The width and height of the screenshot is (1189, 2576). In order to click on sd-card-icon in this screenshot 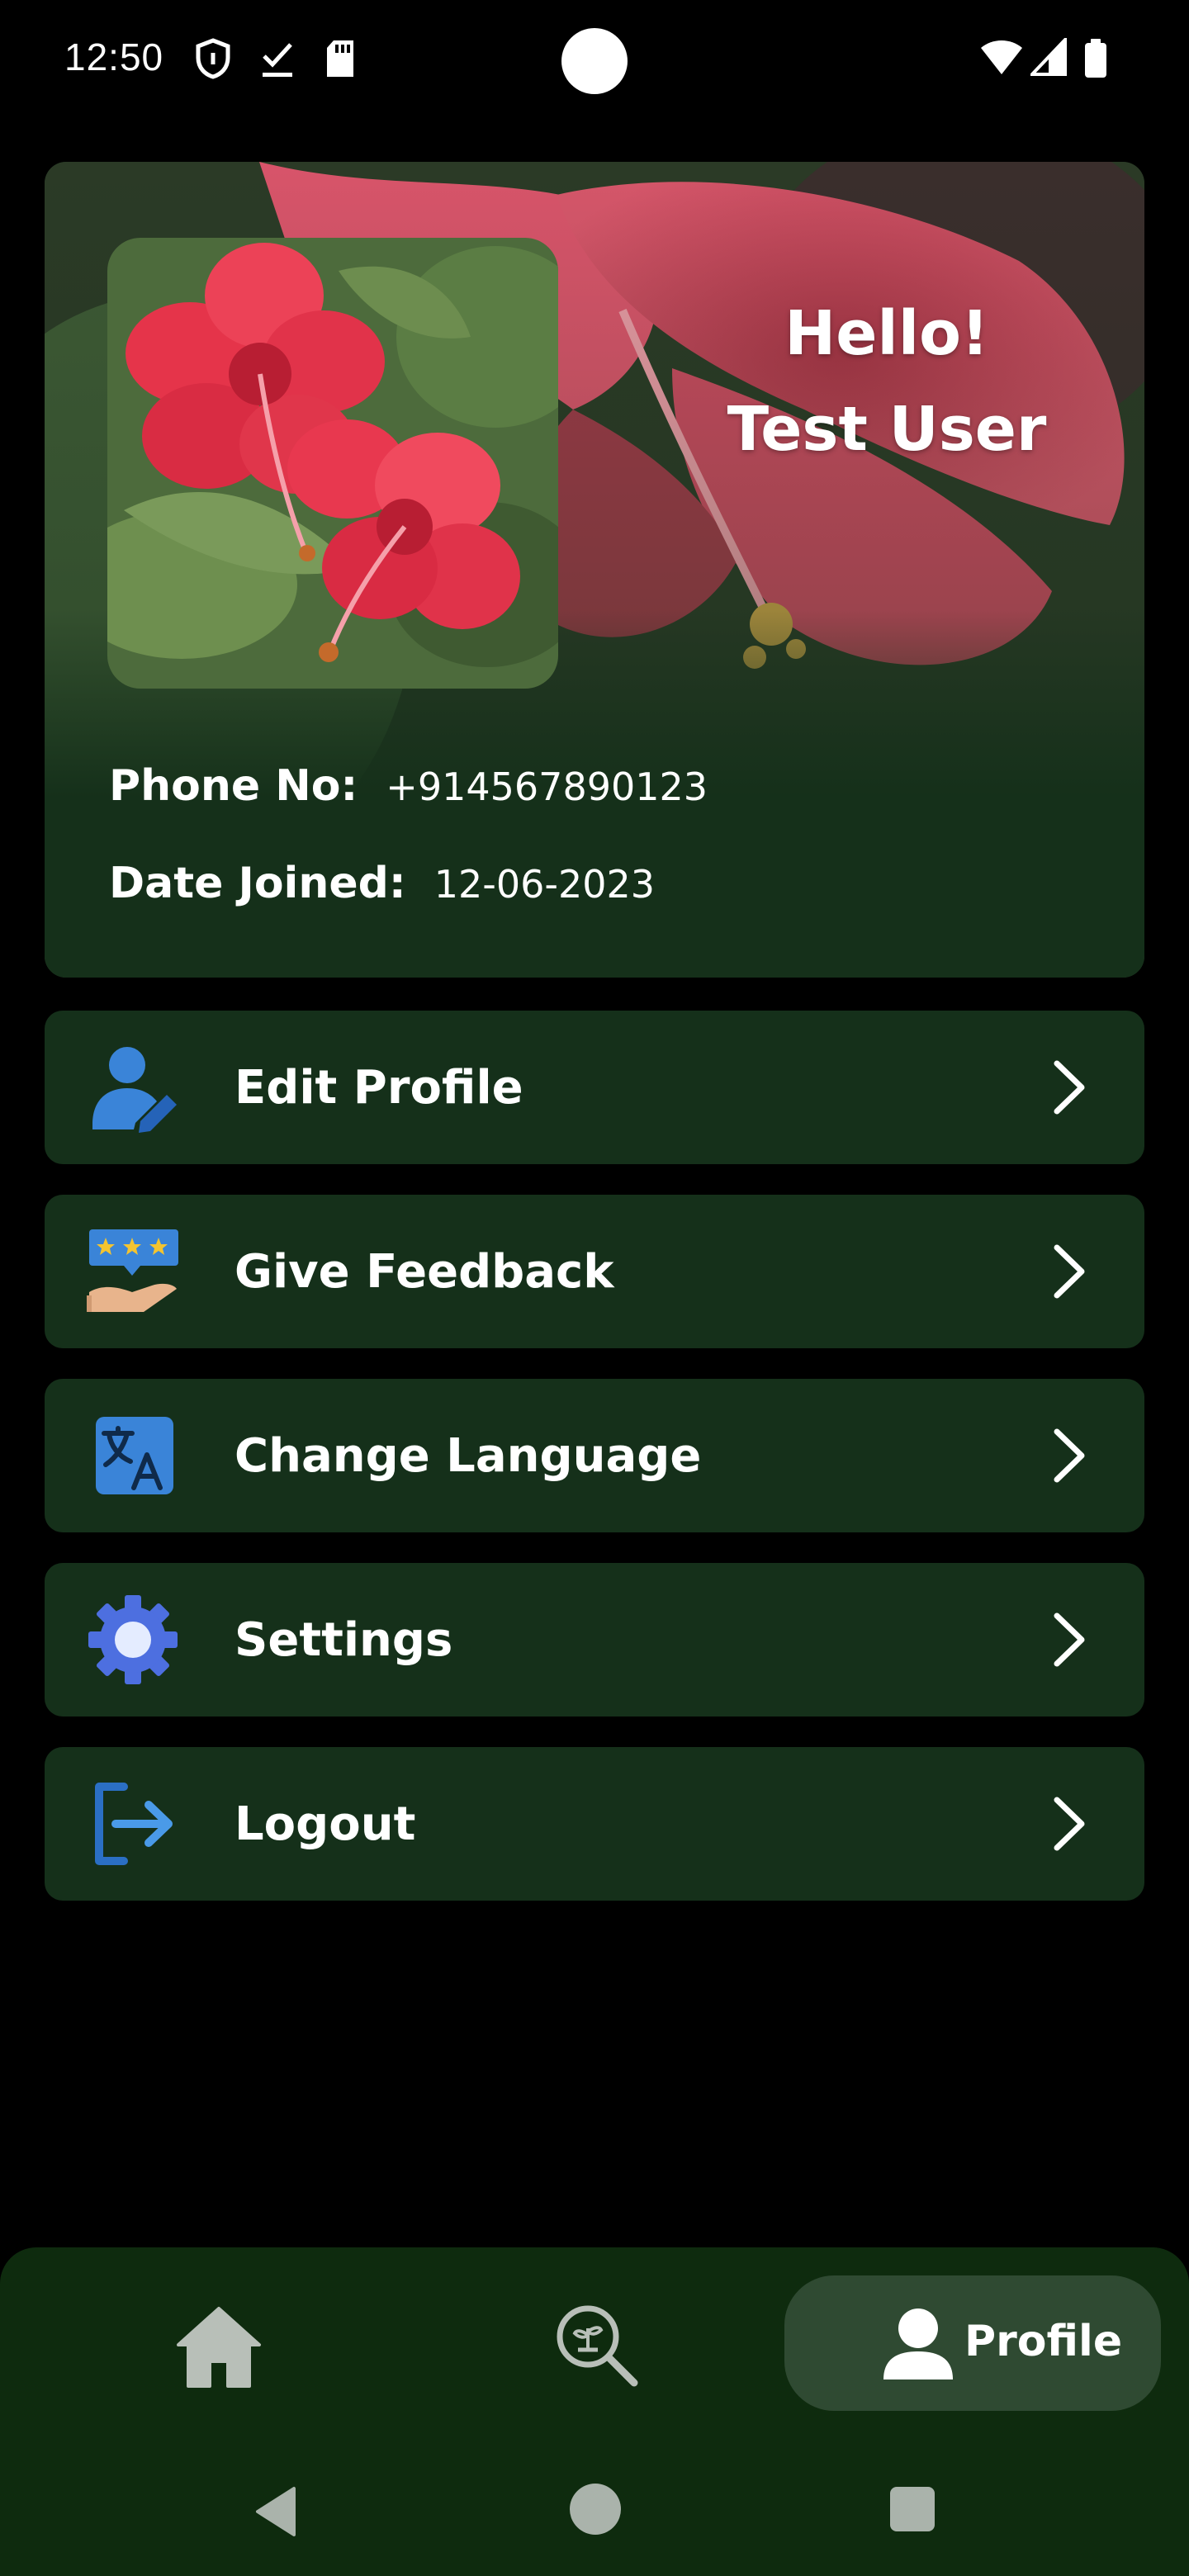, I will do `click(340, 58)`.